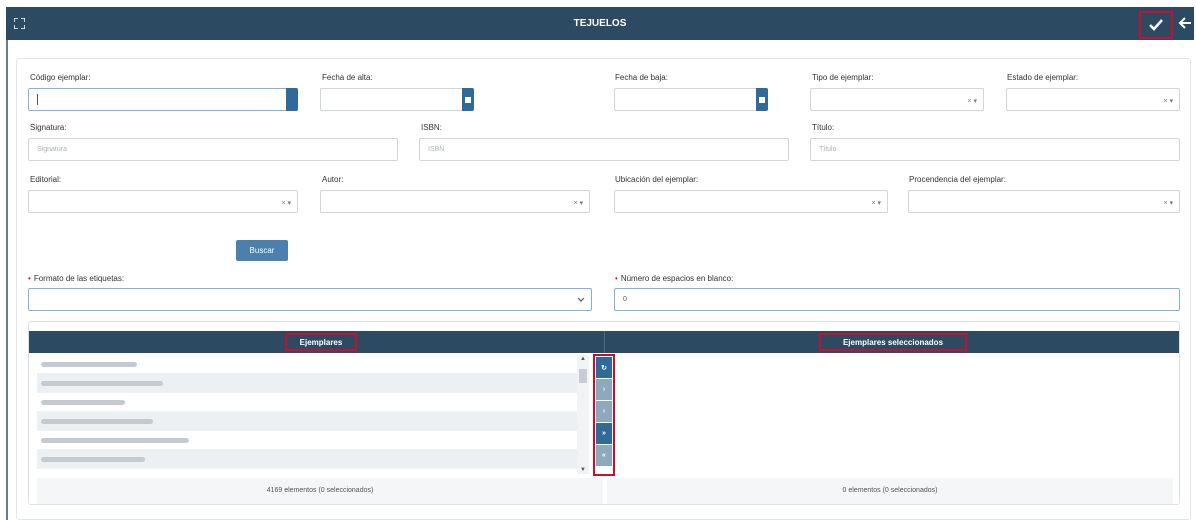 This screenshot has width=1196, height=520. I want to click on espacios-input: 0, so click(897, 299).